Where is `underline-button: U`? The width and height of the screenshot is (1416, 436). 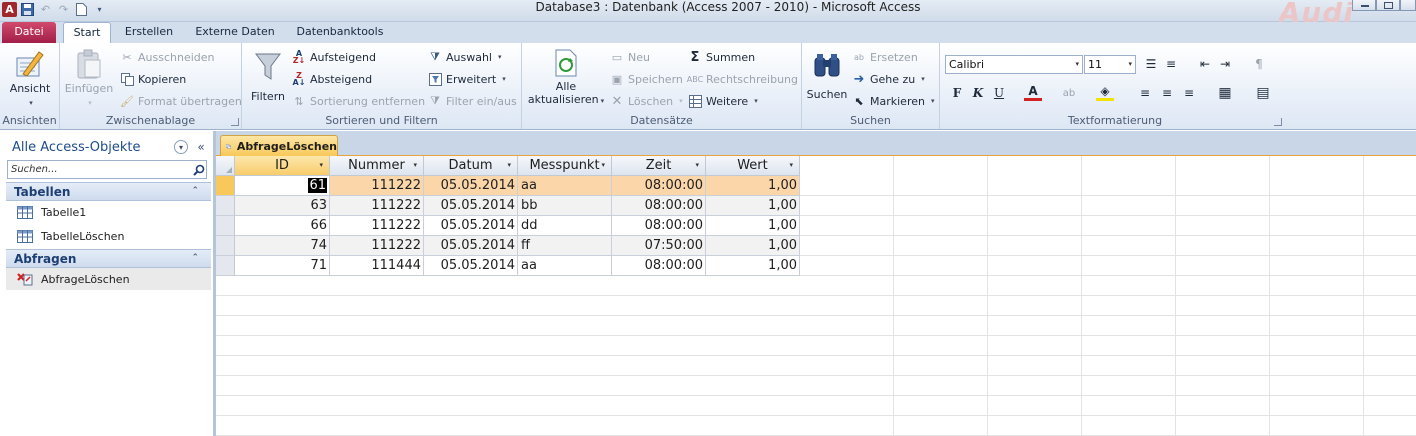
underline-button: U is located at coordinates (999, 93).